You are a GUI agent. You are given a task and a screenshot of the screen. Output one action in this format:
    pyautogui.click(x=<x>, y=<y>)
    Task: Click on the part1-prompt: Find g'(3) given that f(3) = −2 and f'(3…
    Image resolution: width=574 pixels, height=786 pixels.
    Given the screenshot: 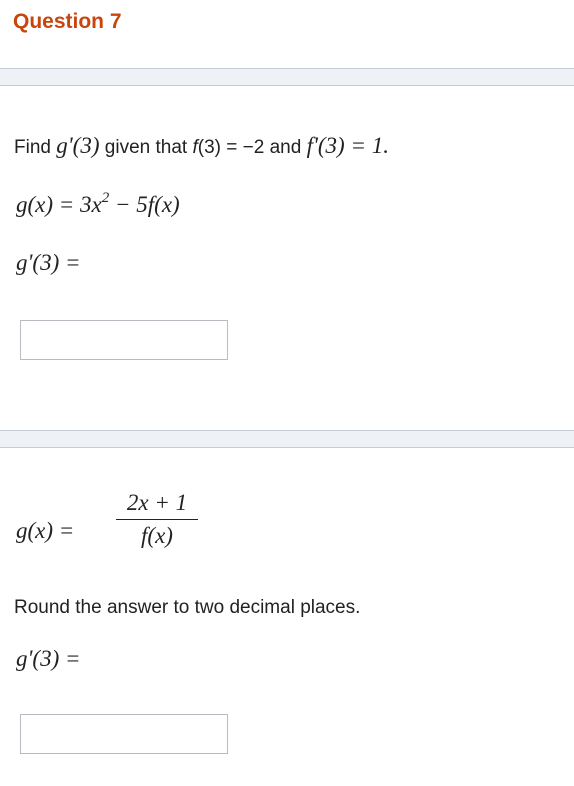 What is the action you would take?
    pyautogui.click(x=201, y=146)
    